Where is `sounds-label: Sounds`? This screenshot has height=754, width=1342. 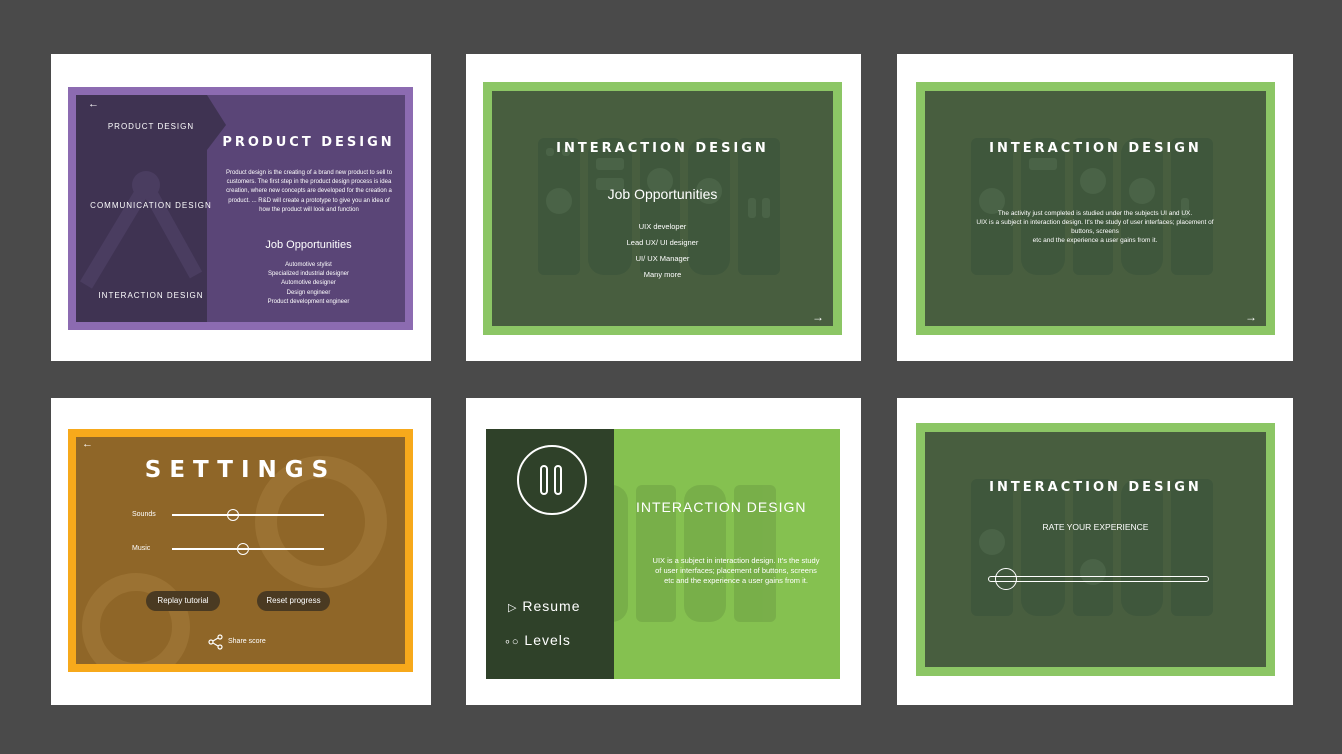 sounds-label: Sounds is located at coordinates (144, 514).